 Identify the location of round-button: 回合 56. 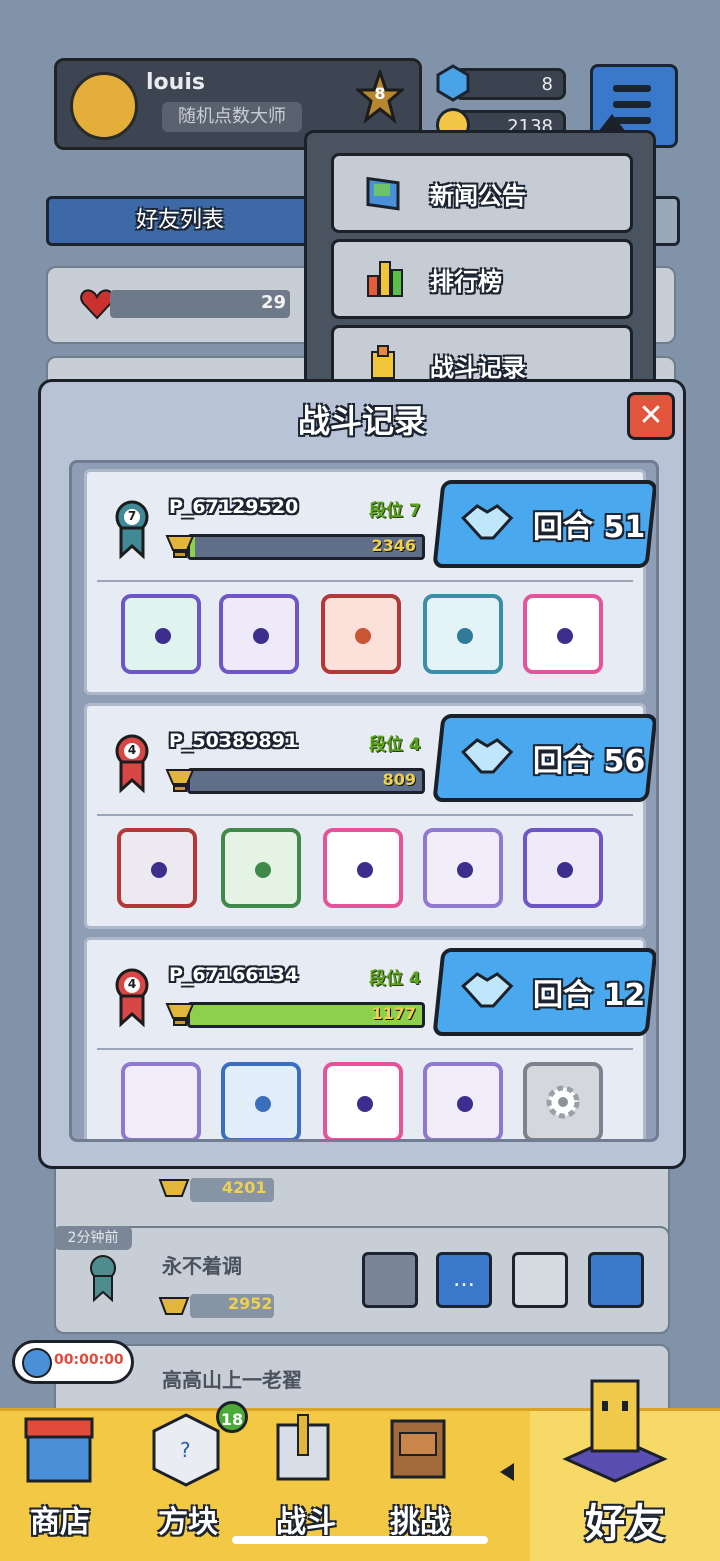
(544, 758).